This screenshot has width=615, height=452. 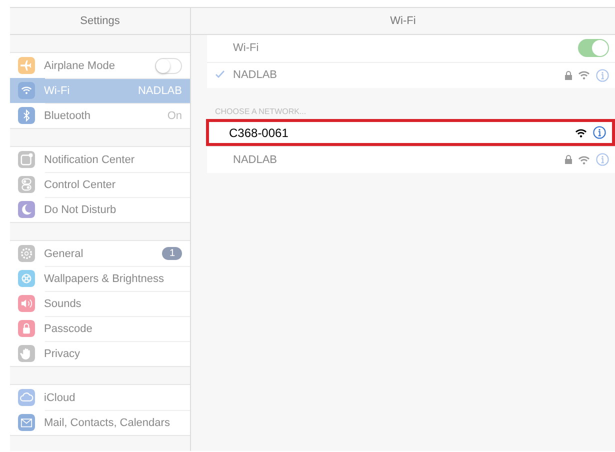 What do you see at coordinates (599, 132) in the screenshot?
I see `info-icon` at bounding box center [599, 132].